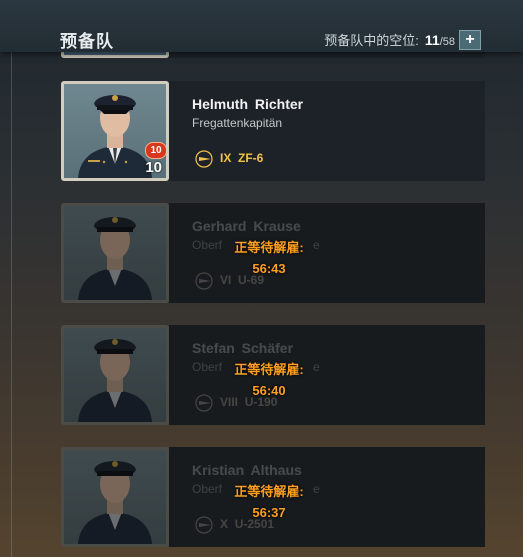 The height and width of the screenshot is (557, 523). What do you see at coordinates (155, 150) in the screenshot?
I see `skill-points-badge: 10` at bounding box center [155, 150].